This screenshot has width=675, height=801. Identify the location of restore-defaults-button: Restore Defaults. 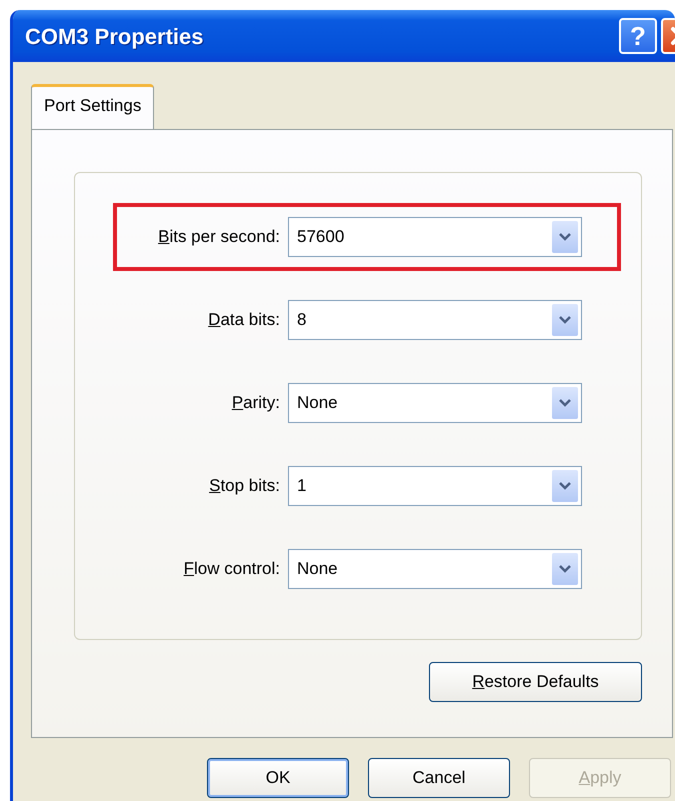
(535, 682).